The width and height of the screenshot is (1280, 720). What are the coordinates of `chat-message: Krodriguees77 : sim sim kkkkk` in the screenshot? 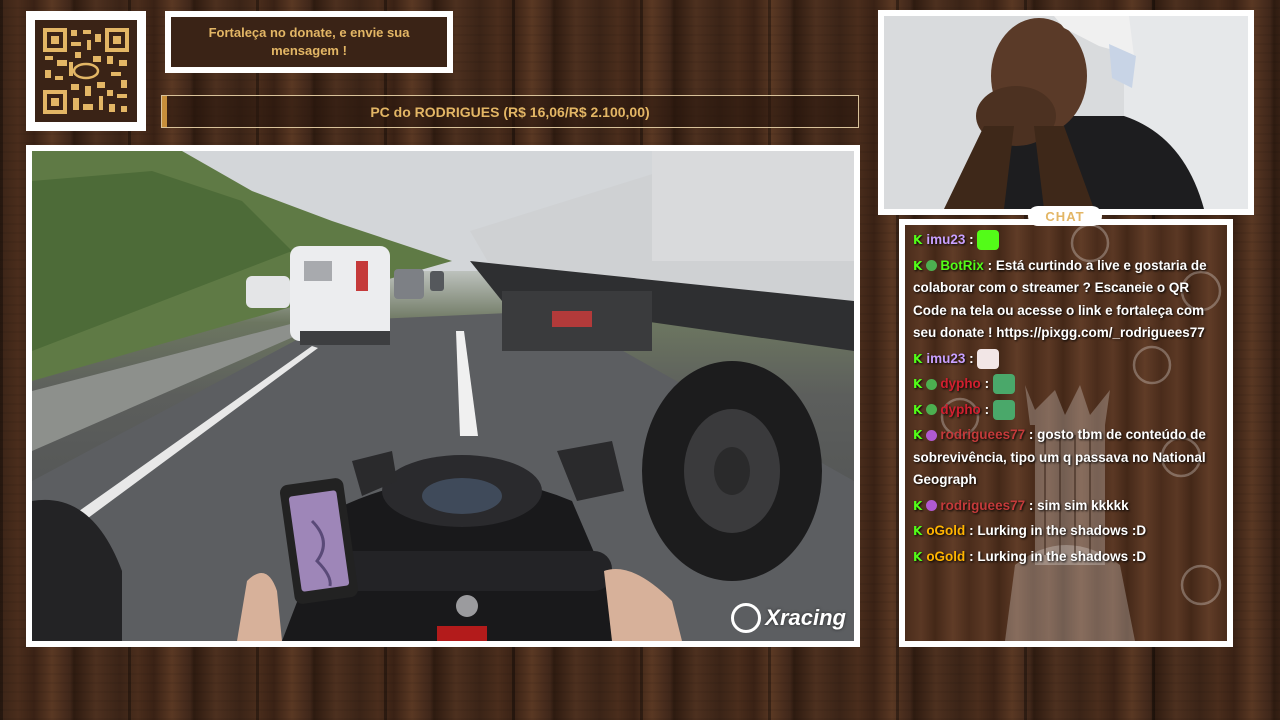 It's located at (1066, 506).